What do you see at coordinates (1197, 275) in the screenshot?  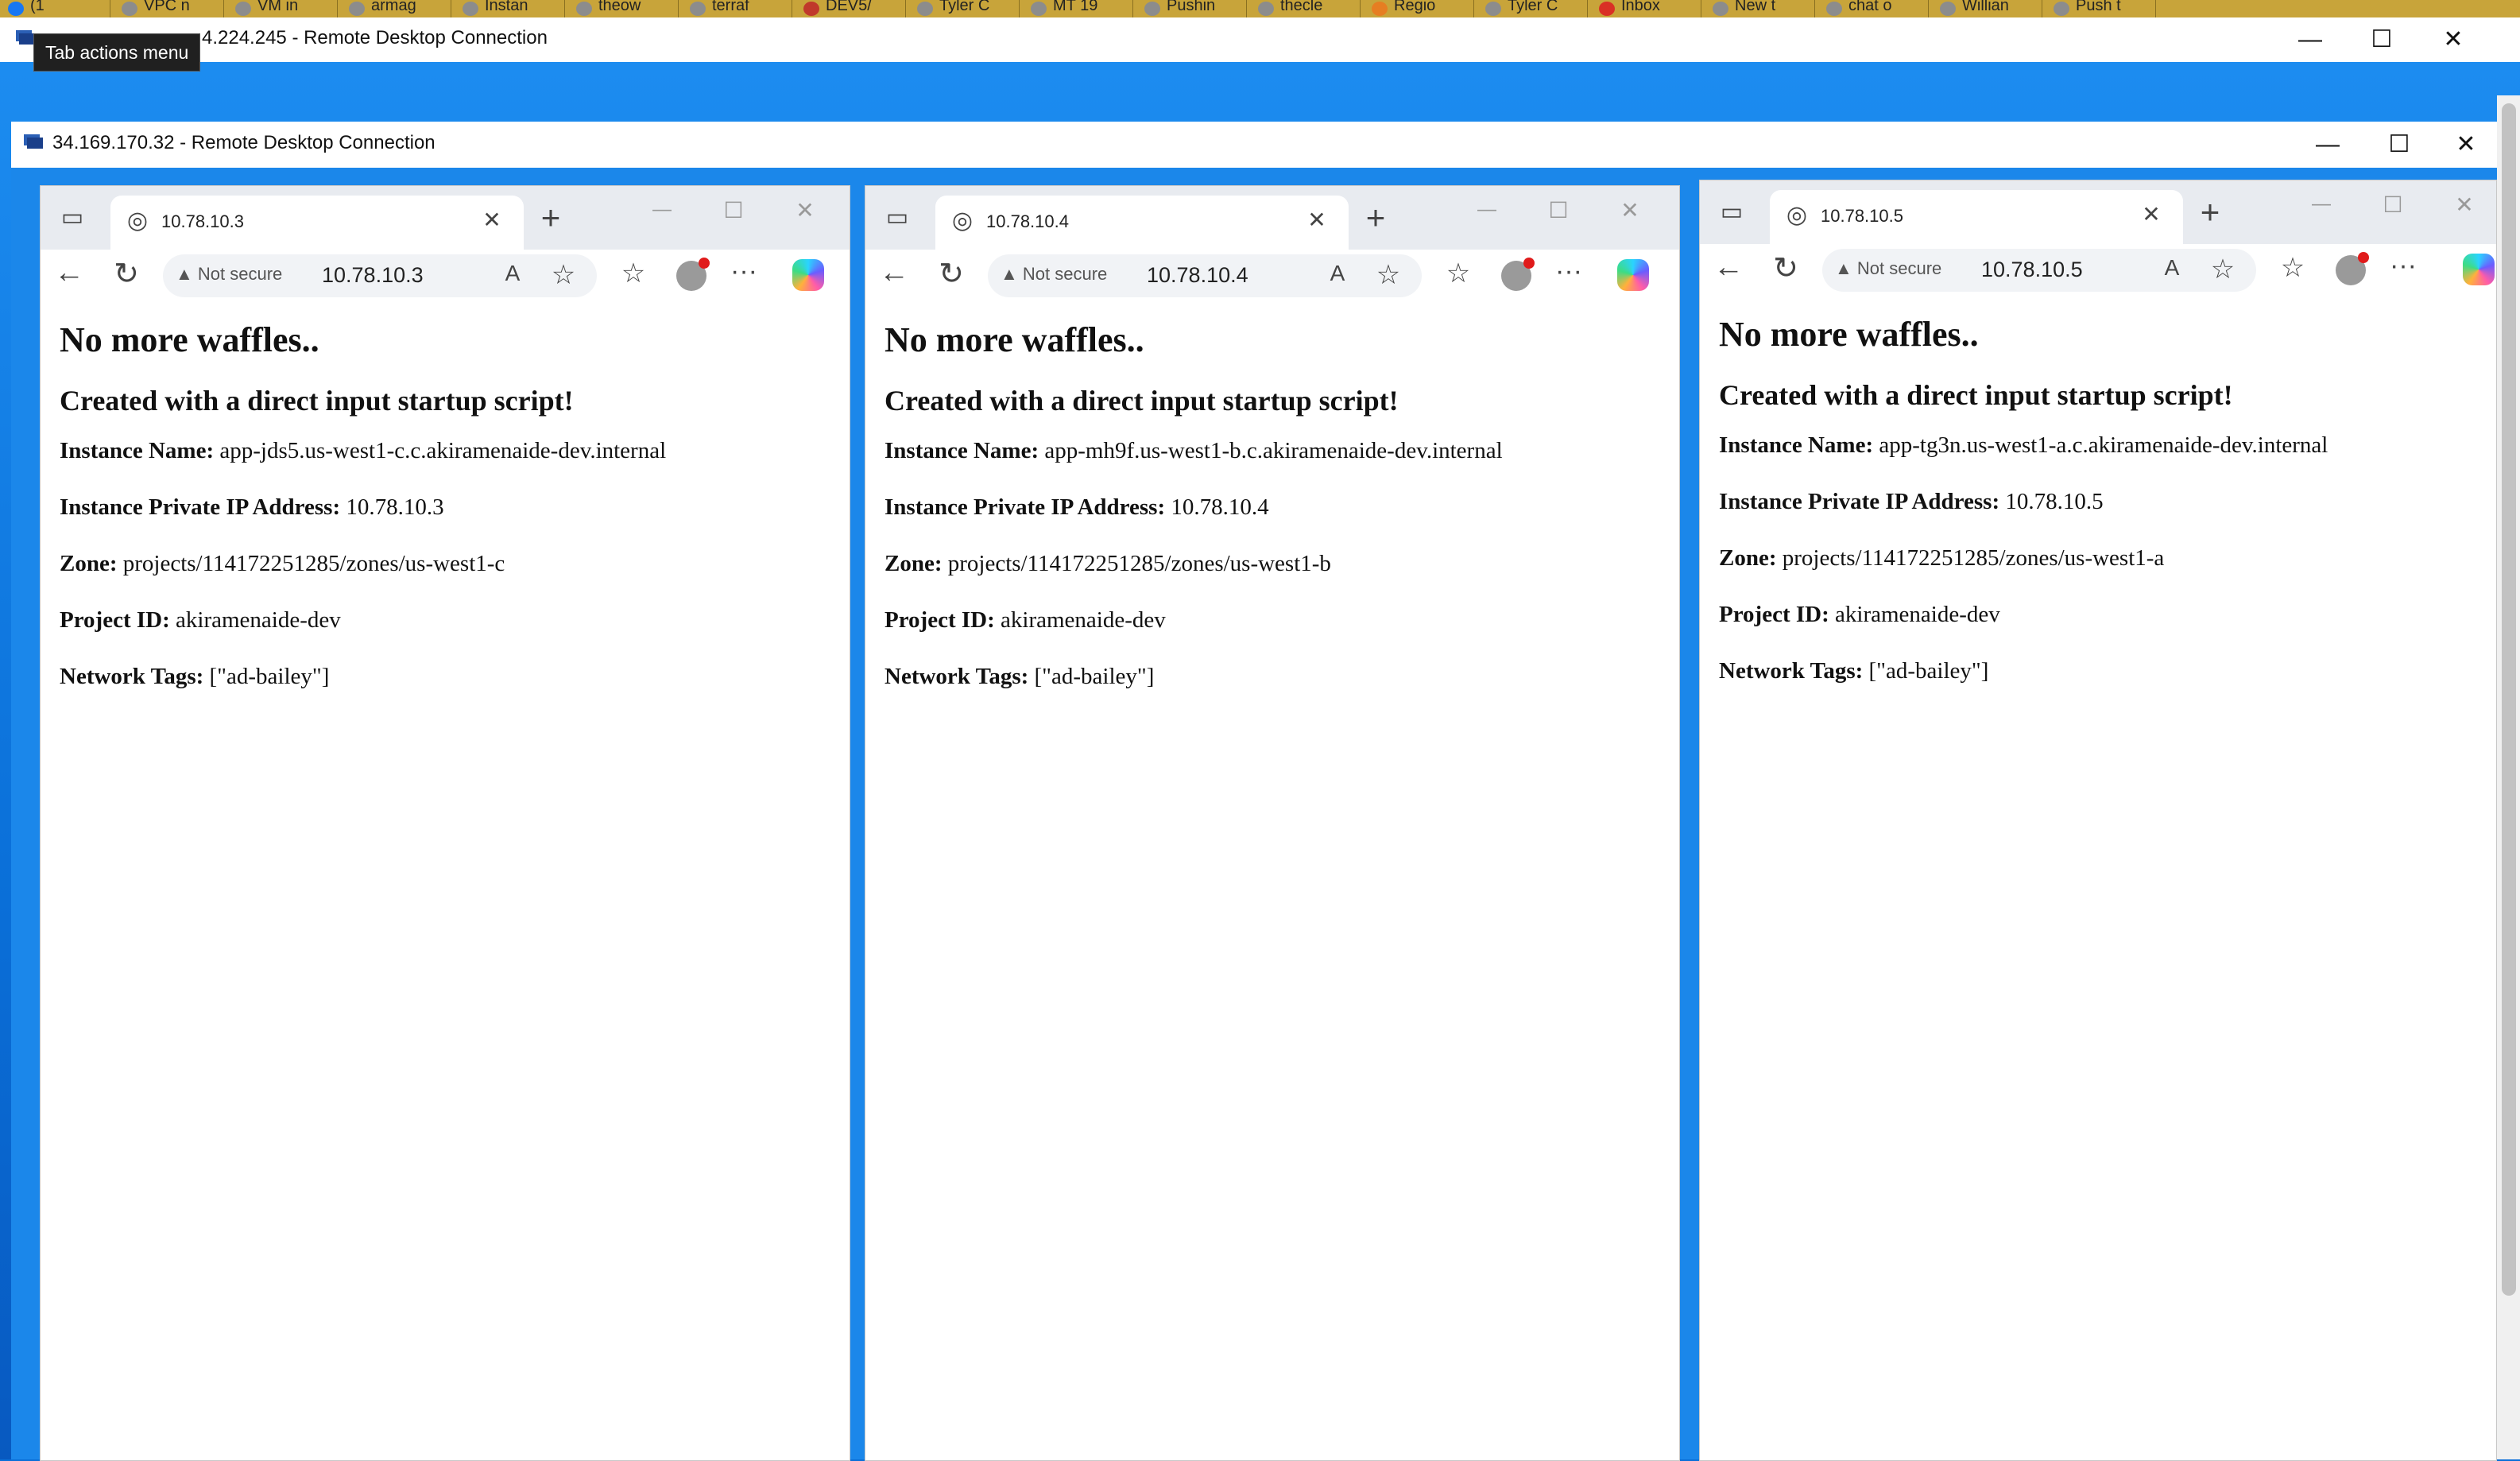 I see `url-text: 10.78.10.4` at bounding box center [1197, 275].